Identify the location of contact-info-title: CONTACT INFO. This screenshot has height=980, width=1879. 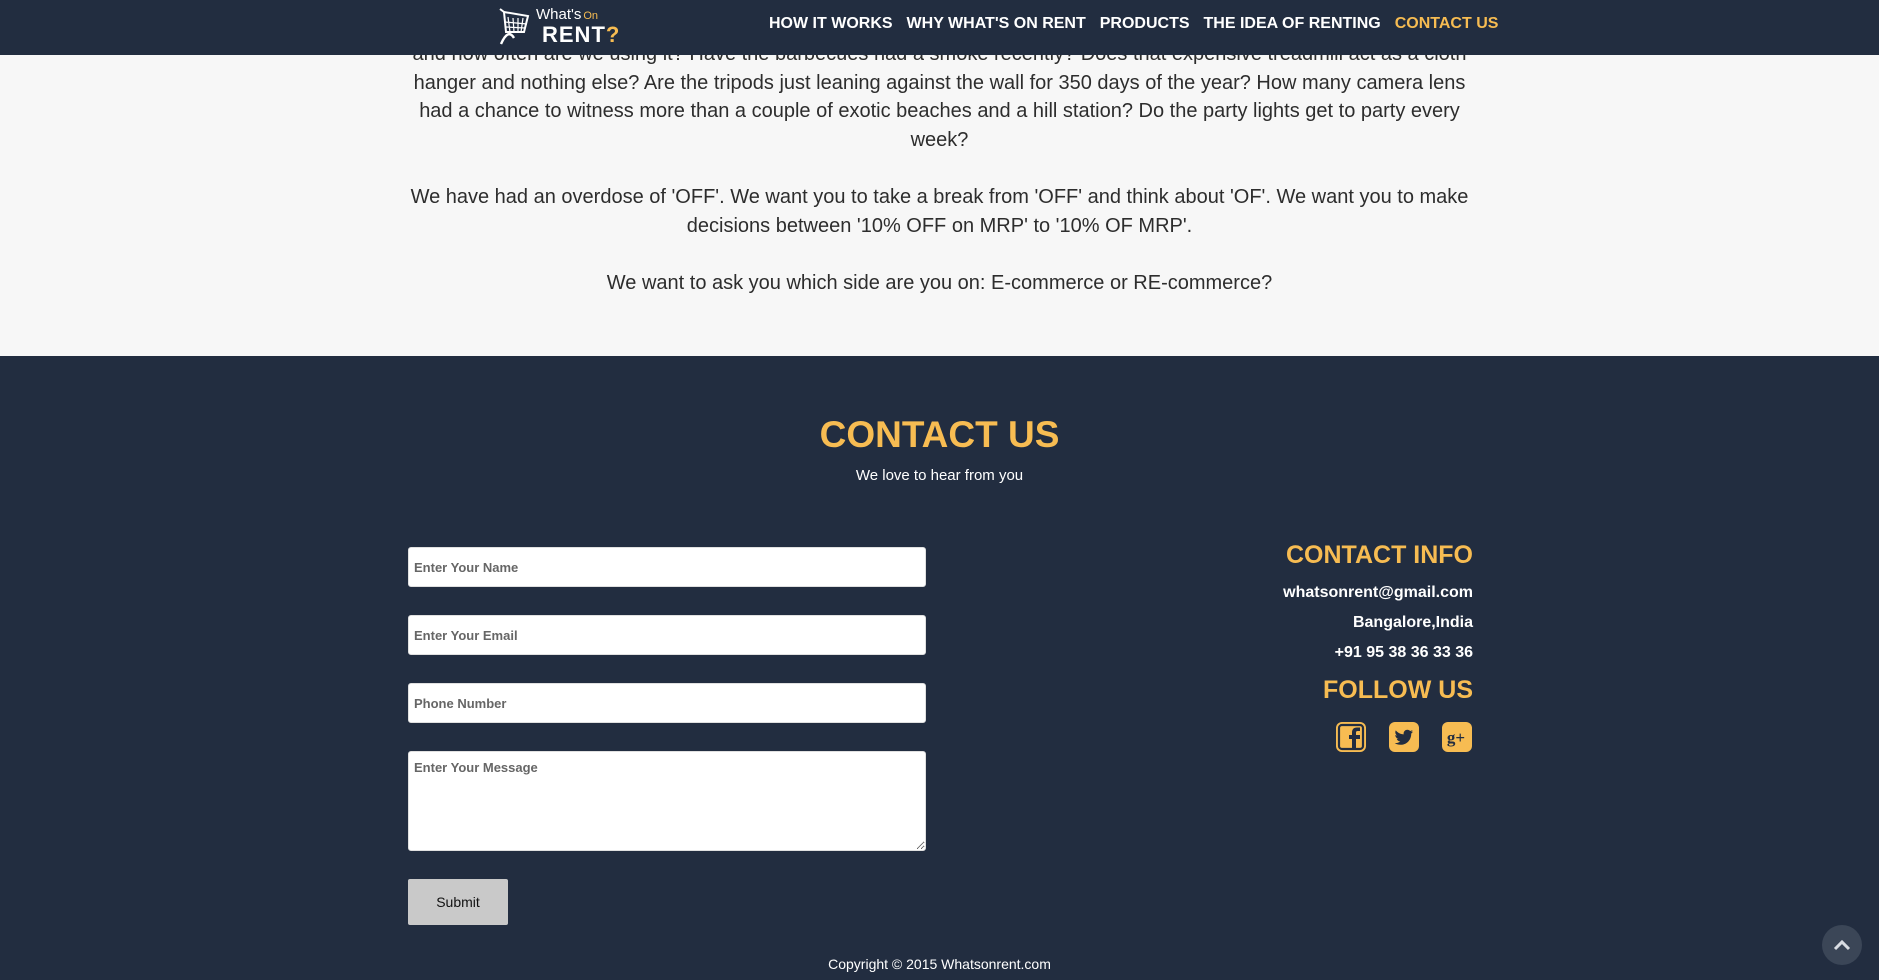
(1379, 555).